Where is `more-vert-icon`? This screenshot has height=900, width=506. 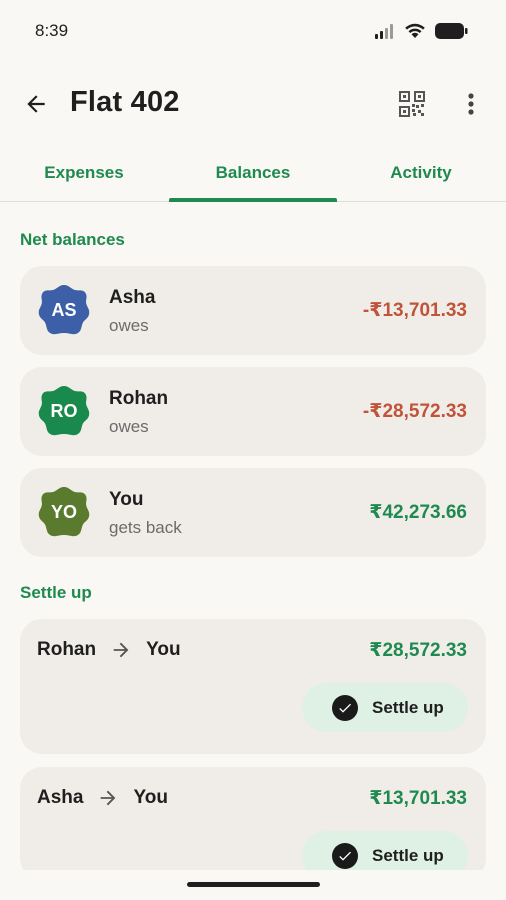
more-vert-icon is located at coordinates (471, 104).